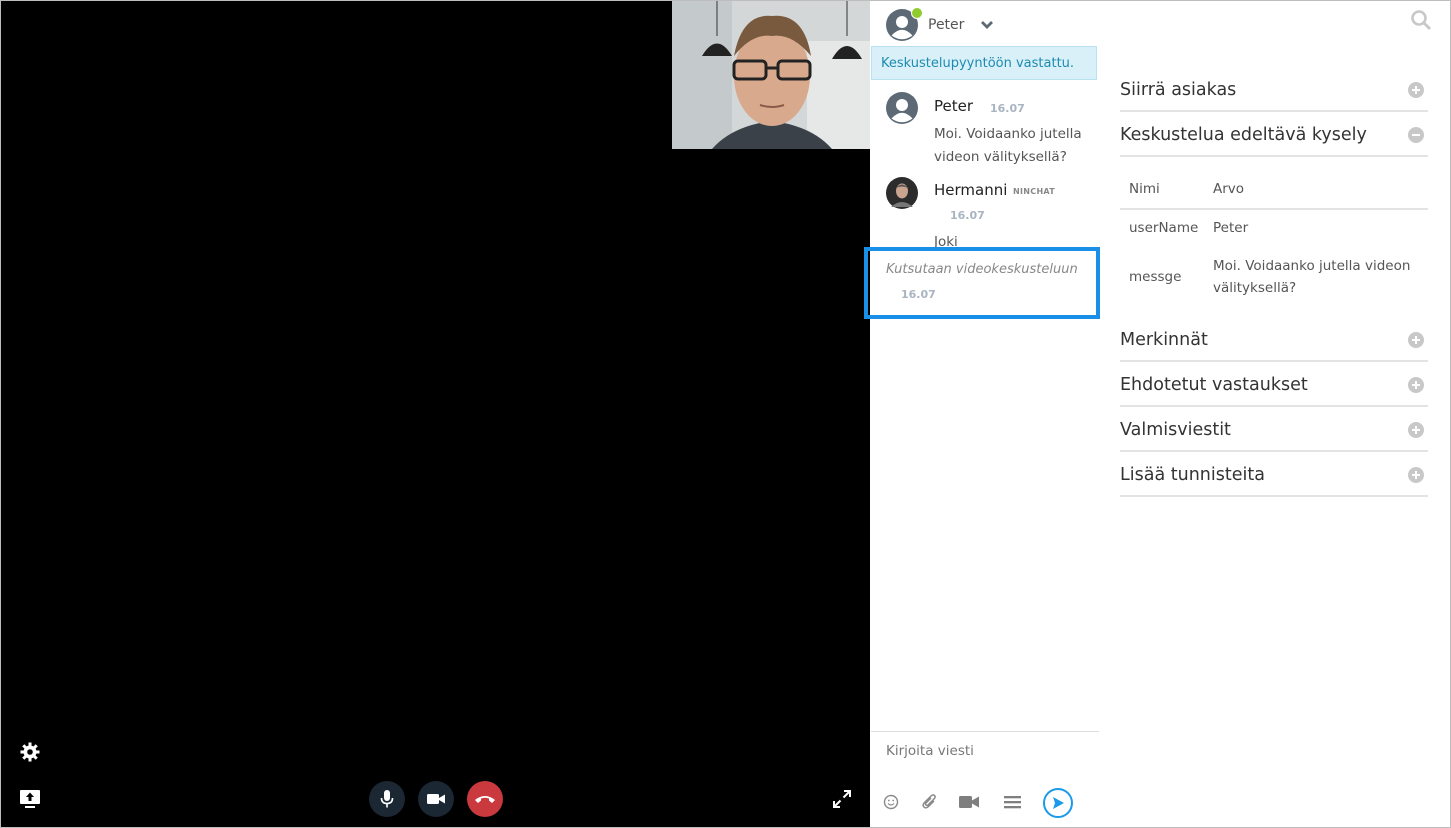 Image resolution: width=1451 pixels, height=828 pixels. I want to click on chat-header: Peter, so click(940, 25).